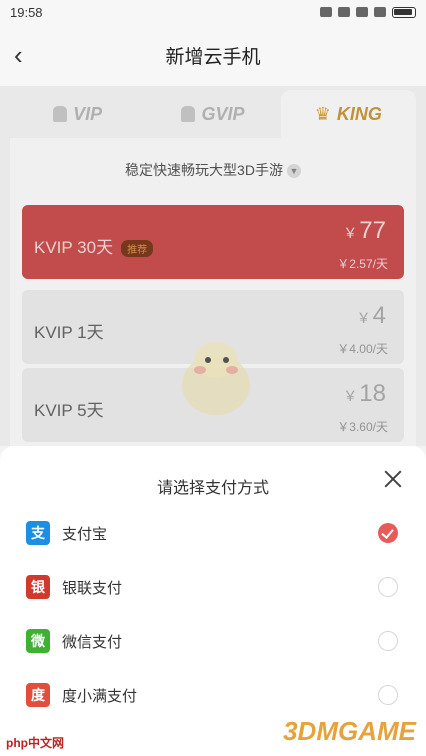  I want to click on plan-name: KVIP 30天 推荐, so click(94, 245).